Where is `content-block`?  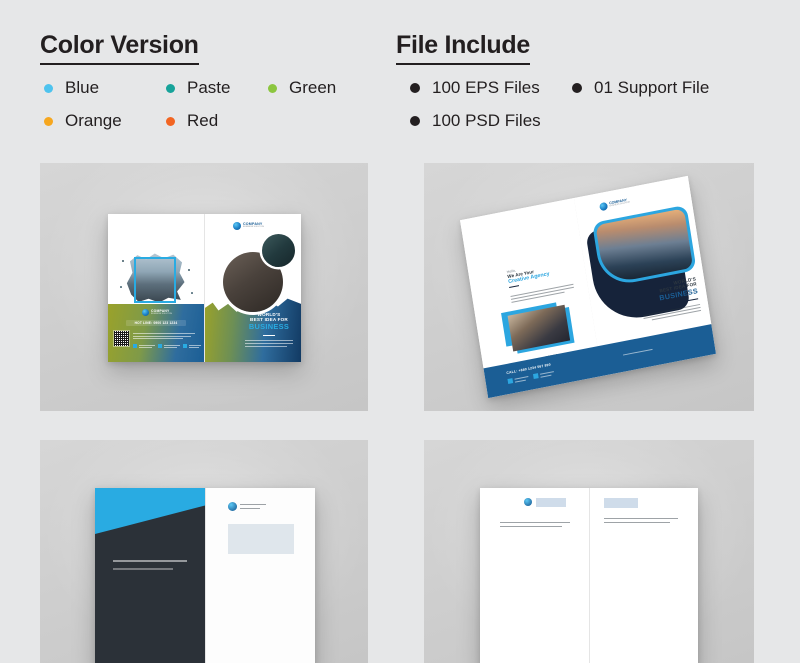 content-block is located at coordinates (551, 502).